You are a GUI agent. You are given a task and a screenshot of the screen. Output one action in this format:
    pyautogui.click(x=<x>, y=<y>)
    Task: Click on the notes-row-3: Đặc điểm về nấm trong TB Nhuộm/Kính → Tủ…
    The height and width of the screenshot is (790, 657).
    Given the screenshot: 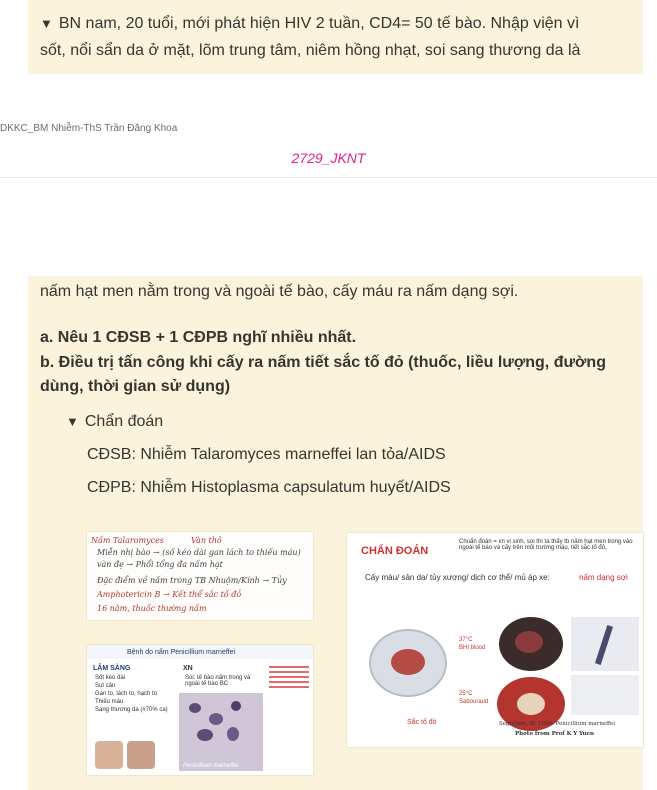 What is the action you would take?
    pyautogui.click(x=192, y=580)
    